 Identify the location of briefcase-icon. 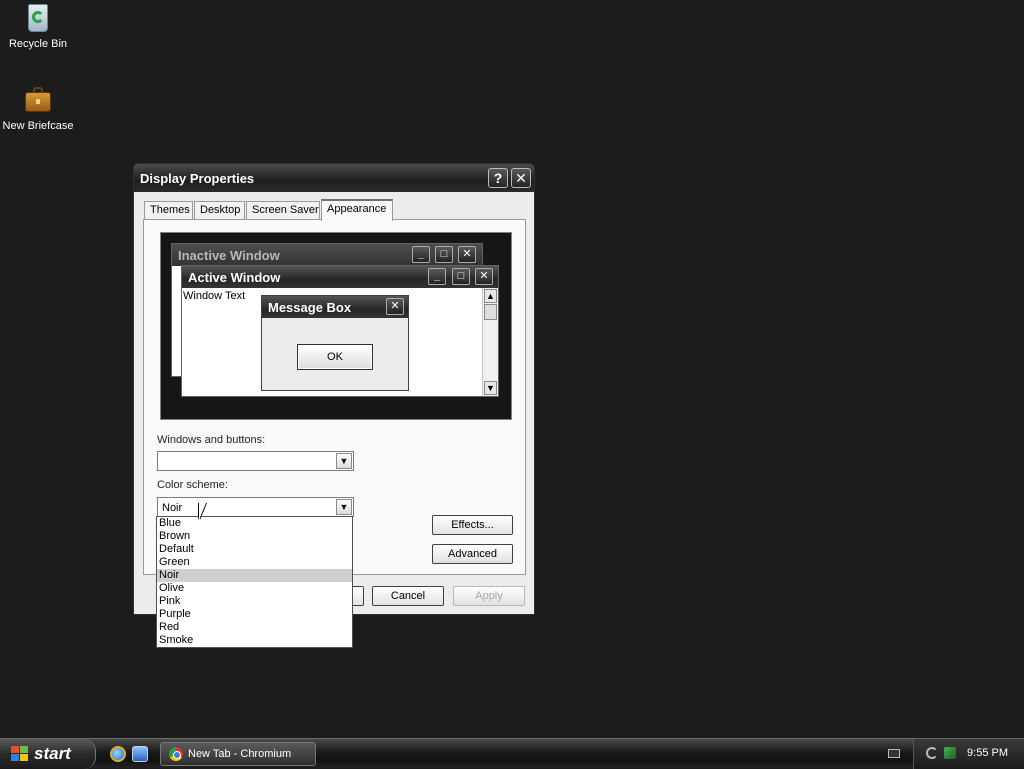
(38, 100).